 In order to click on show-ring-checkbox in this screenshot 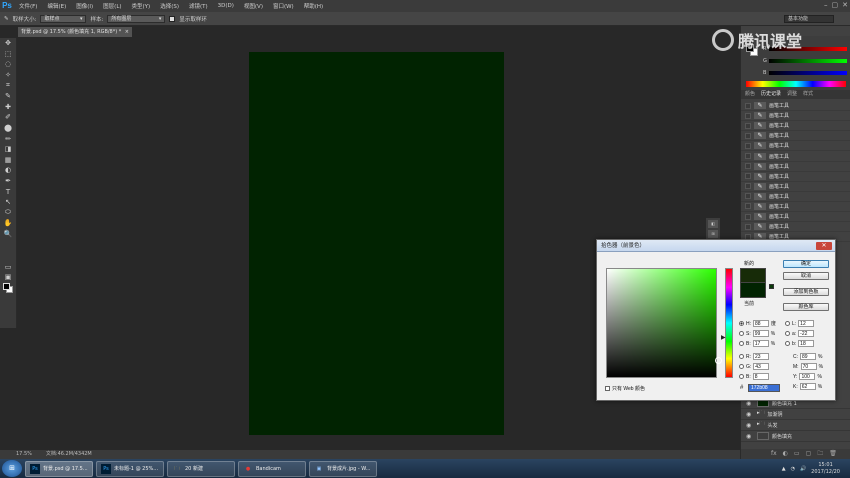, I will do `click(172, 18)`.